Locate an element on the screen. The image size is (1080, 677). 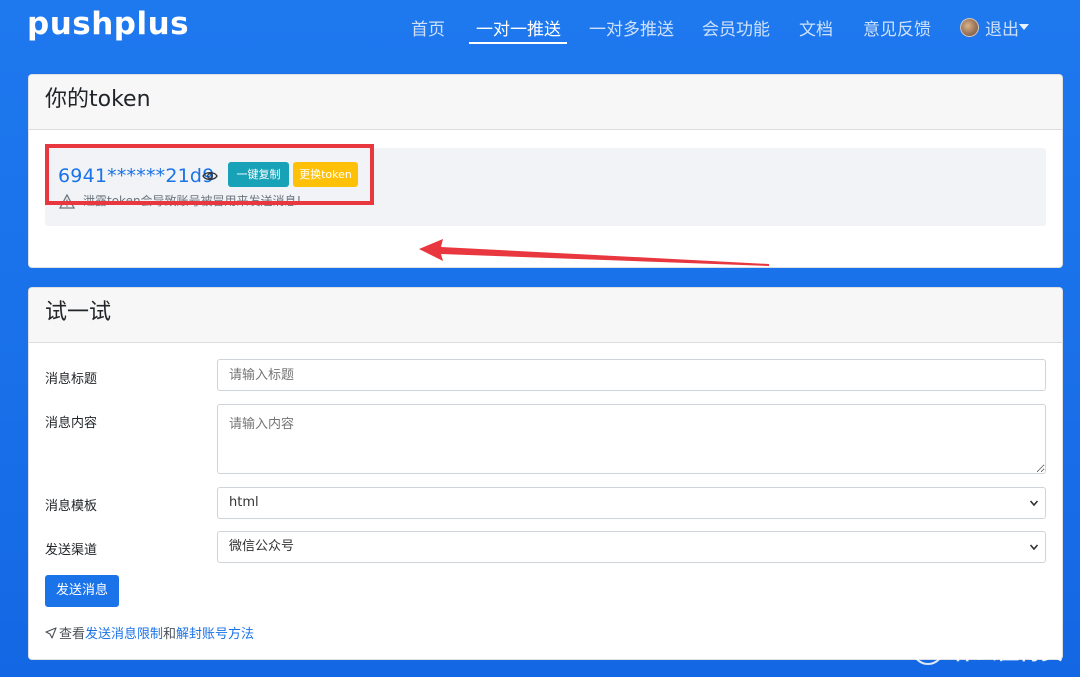
help-middle-text: 和 is located at coordinates (170, 634).